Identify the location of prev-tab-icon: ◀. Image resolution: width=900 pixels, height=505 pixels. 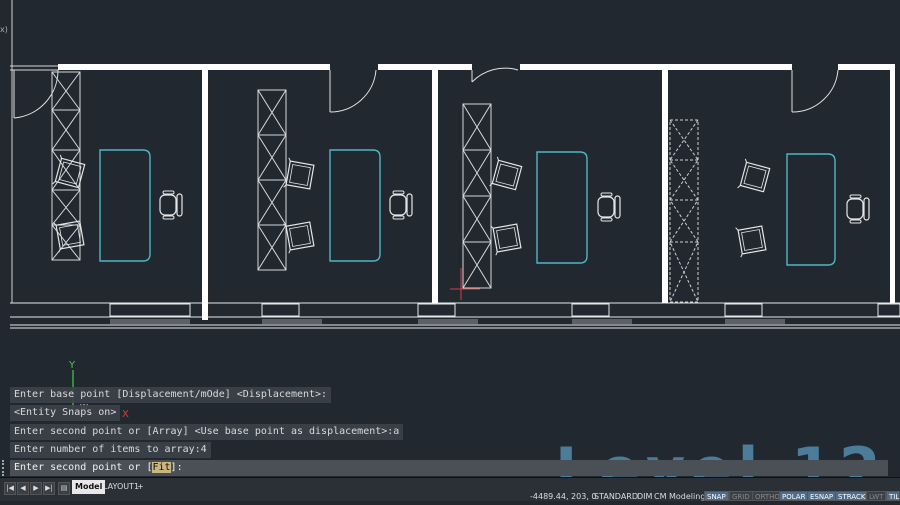
(23, 488).